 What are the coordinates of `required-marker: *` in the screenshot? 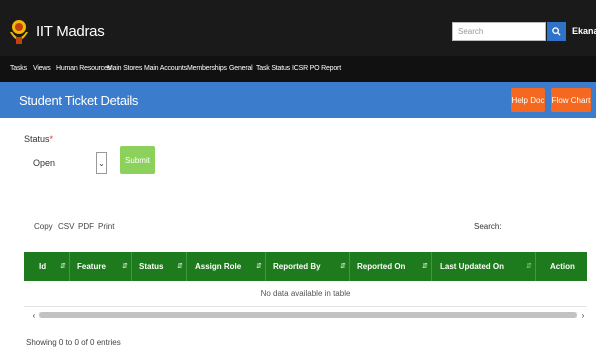 It's located at (51, 139).